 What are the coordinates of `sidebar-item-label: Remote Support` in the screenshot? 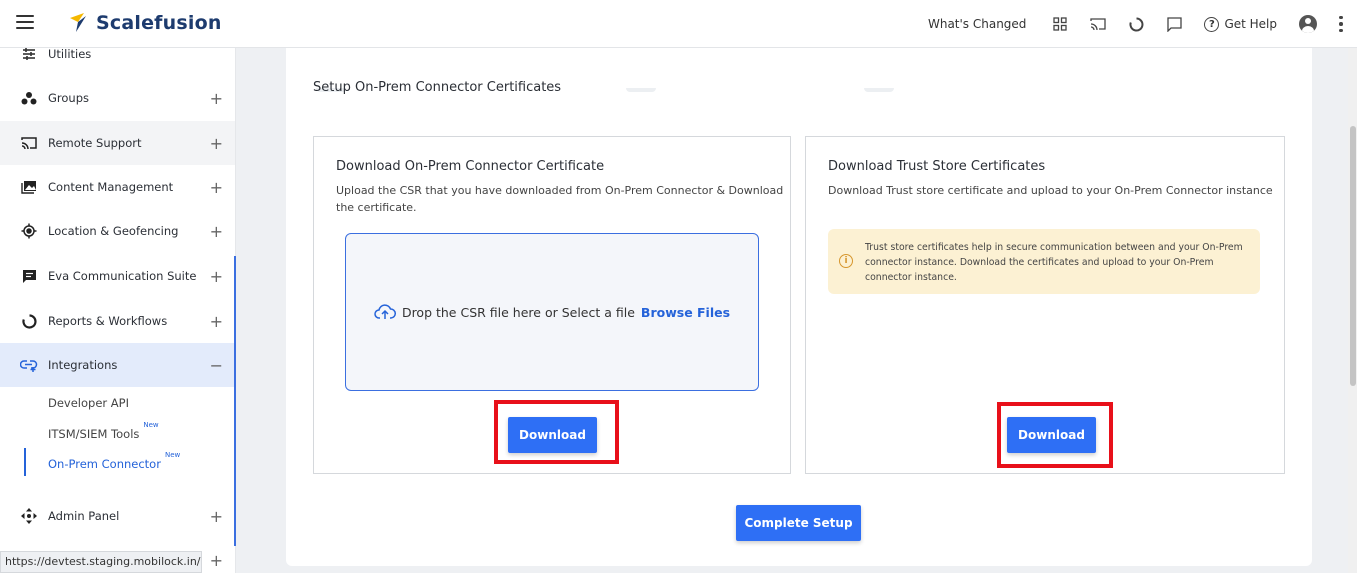 It's located at (95, 143).